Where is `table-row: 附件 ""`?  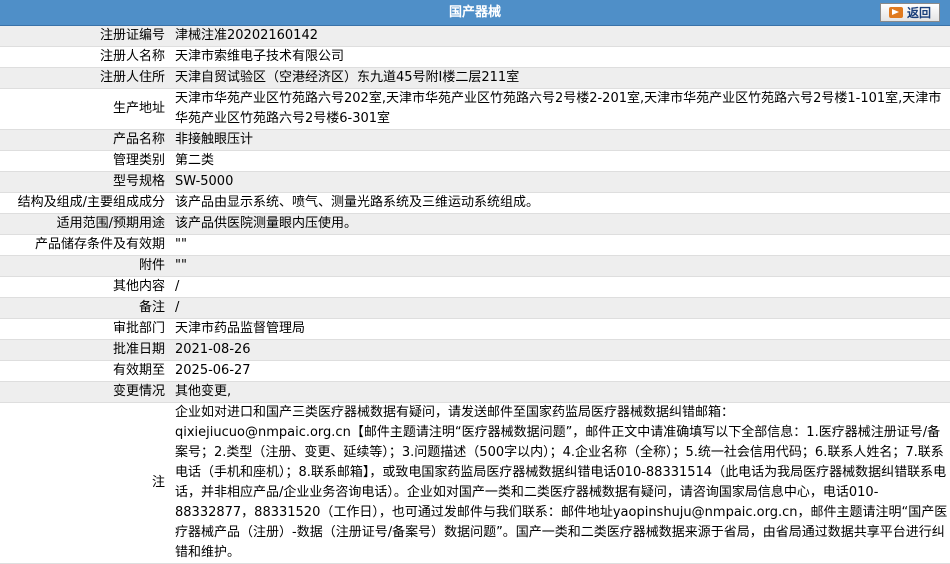
table-row: 附件 "" is located at coordinates (475, 266).